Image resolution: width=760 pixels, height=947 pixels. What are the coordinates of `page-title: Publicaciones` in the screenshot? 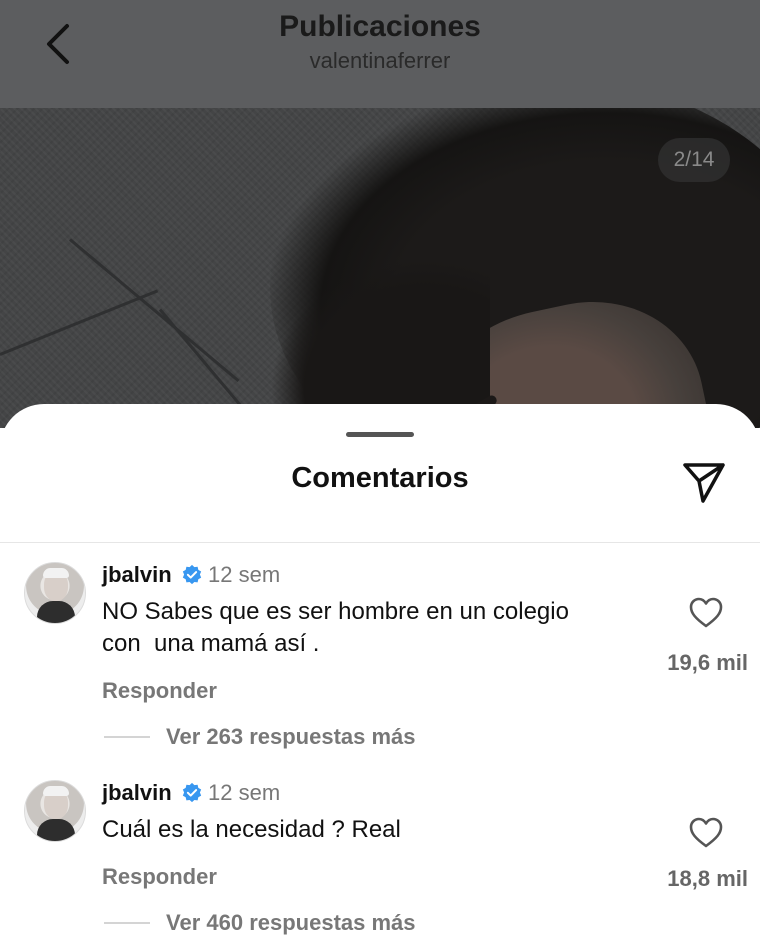 It's located at (380, 26).